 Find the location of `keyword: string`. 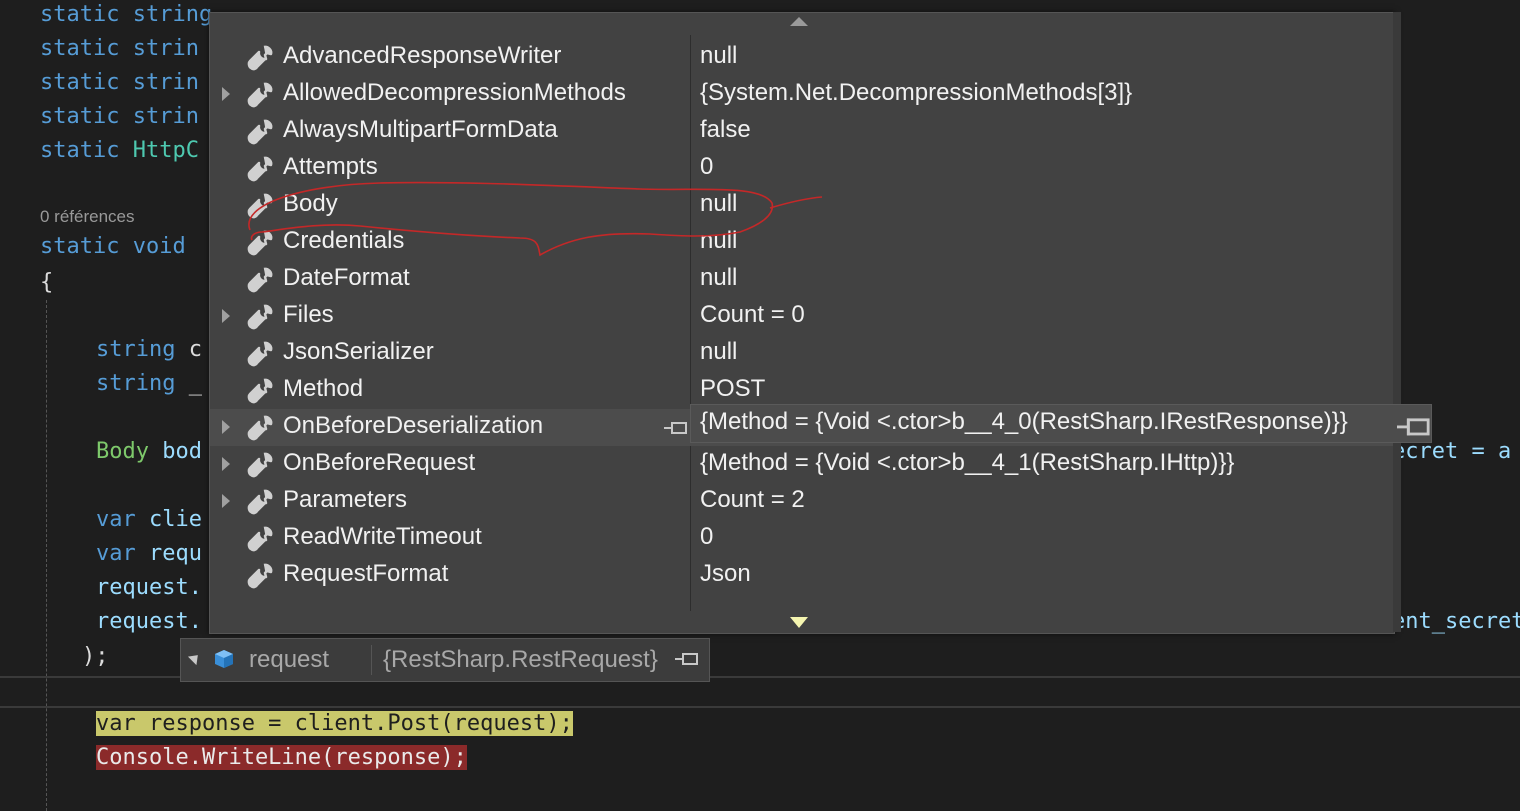

keyword: string is located at coordinates (136, 383).